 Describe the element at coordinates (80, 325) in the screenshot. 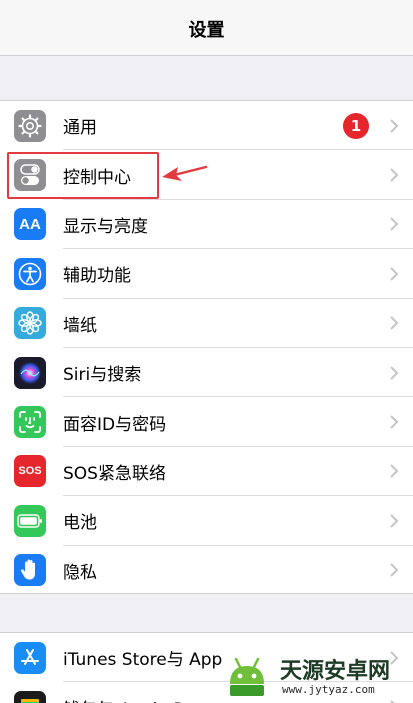

I see `settings-row-label: 墙纸` at that location.